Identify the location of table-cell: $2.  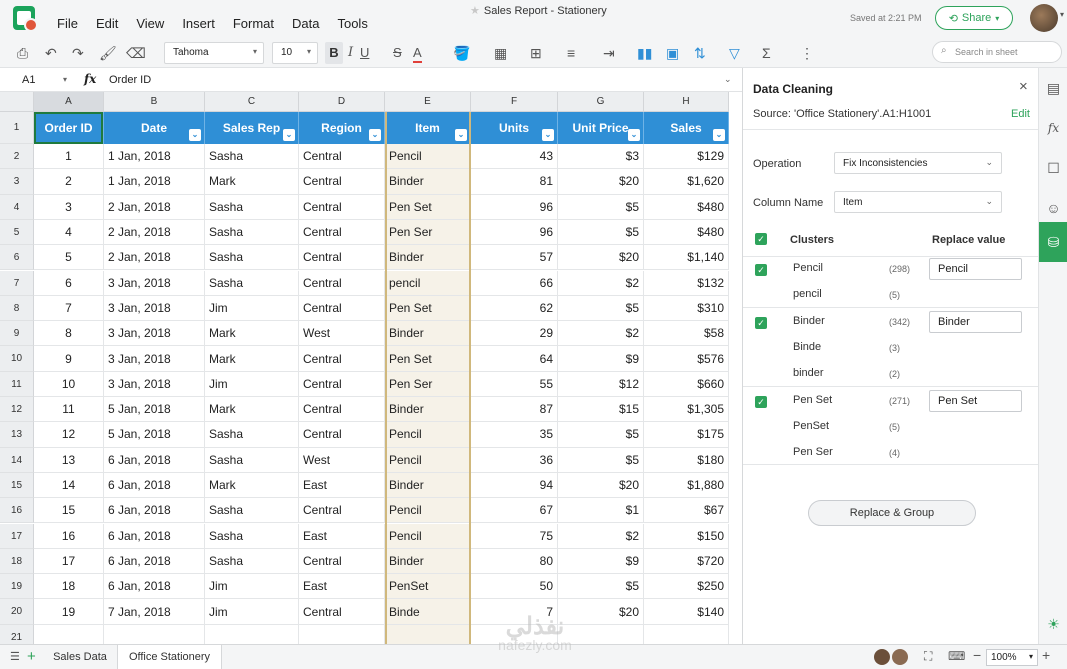
(601, 536).